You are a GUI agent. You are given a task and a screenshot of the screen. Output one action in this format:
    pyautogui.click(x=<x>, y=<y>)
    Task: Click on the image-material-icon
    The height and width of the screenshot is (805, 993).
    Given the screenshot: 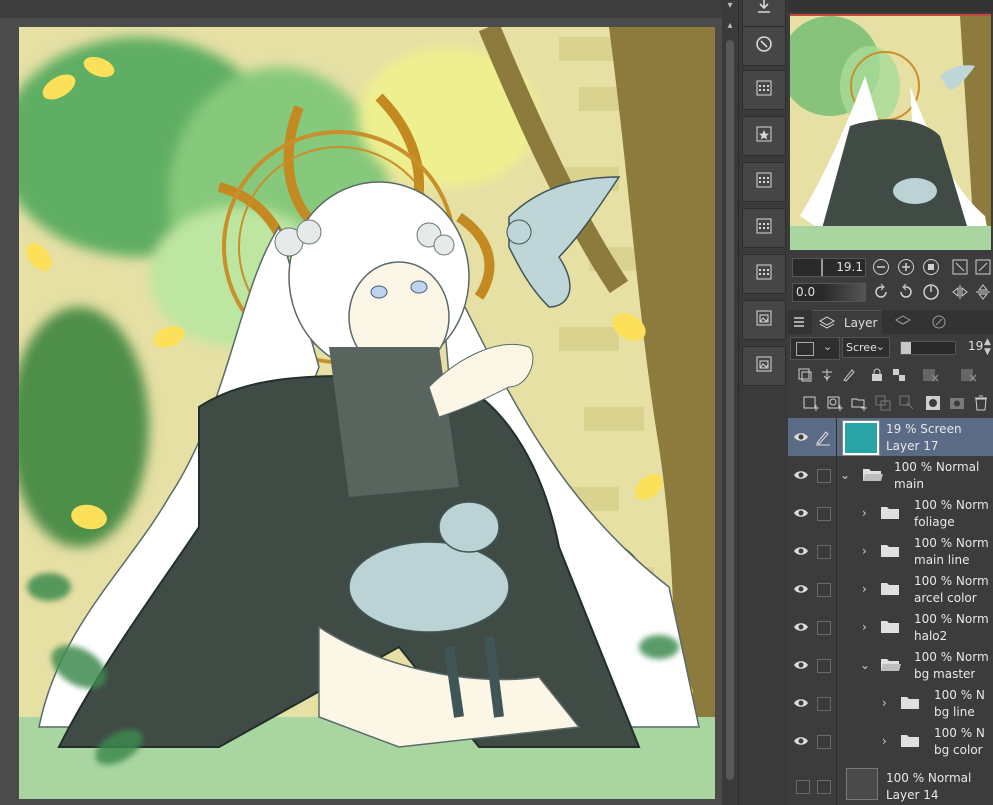 What is the action you would take?
    pyautogui.click(x=764, y=366)
    